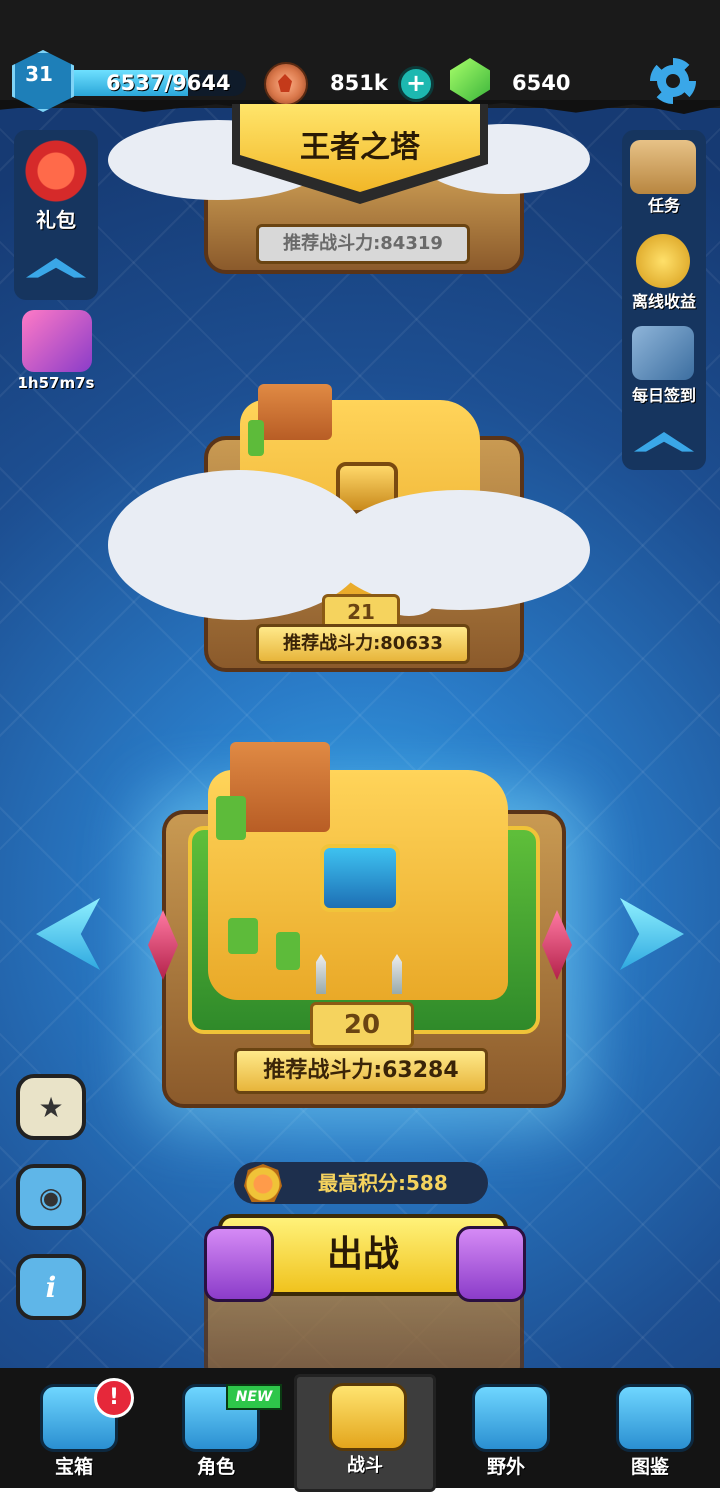 Image resolution: width=720 pixels, height=1492 pixels. I want to click on nav-field: 野外, so click(506, 1432).